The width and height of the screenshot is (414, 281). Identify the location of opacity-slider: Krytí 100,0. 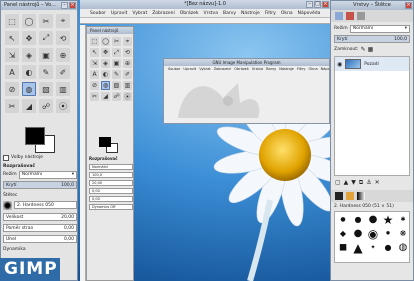
(40, 185).